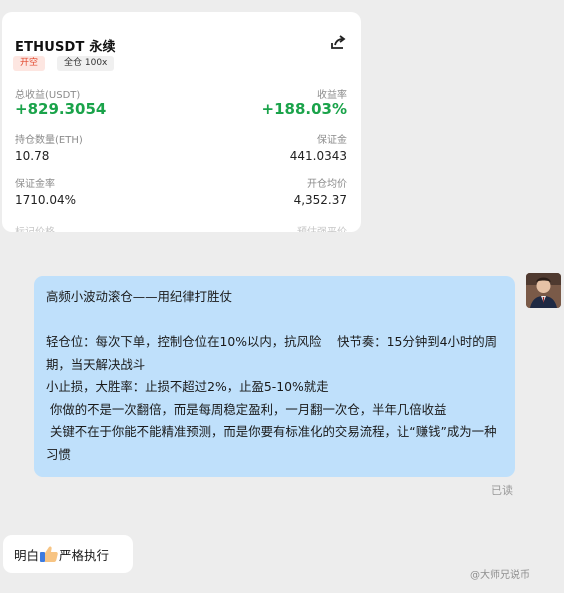  I want to click on entry-price-label: 开仓均价, so click(327, 184).